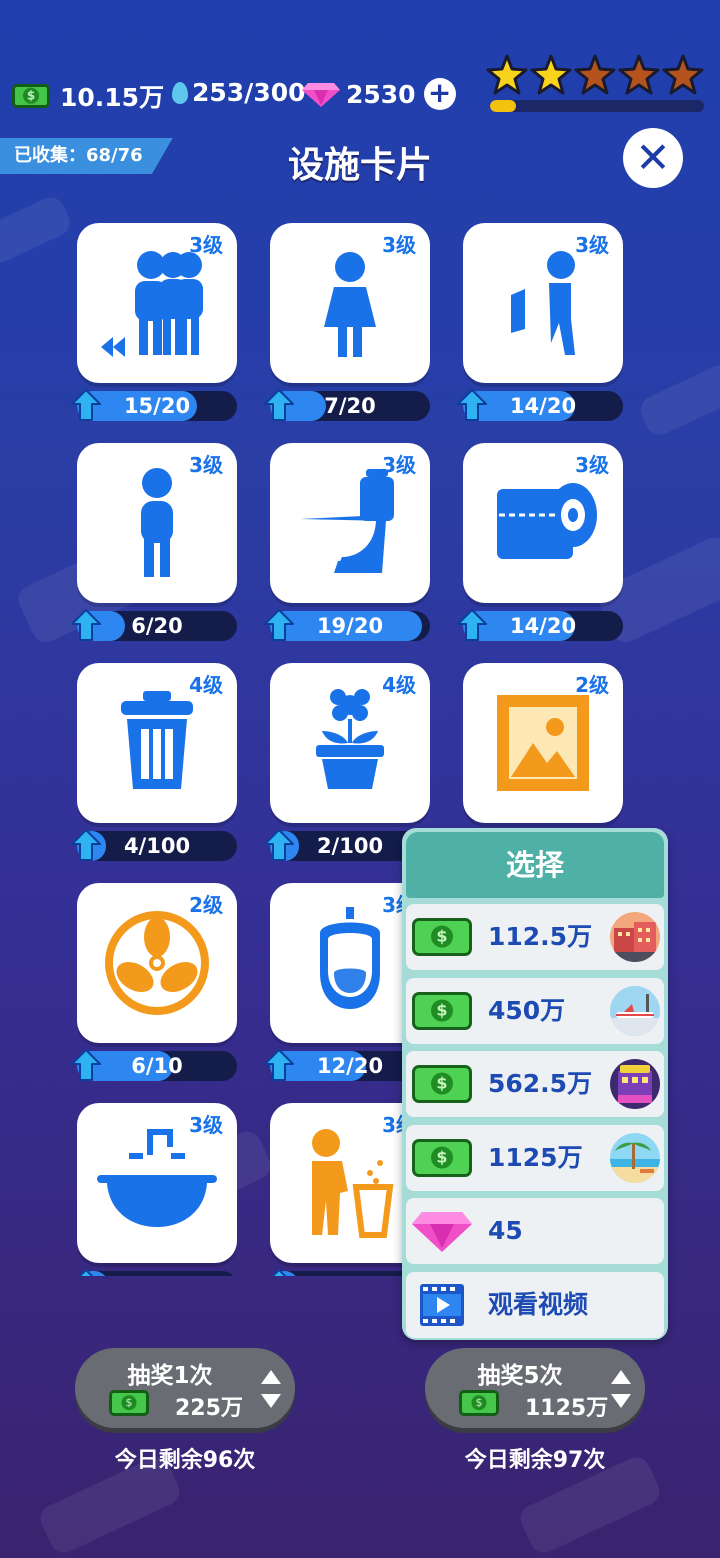 Image resolution: width=720 pixels, height=1558 pixels. What do you see at coordinates (520, 1376) in the screenshot?
I see `draw-five-label: 抽奖5次` at bounding box center [520, 1376].